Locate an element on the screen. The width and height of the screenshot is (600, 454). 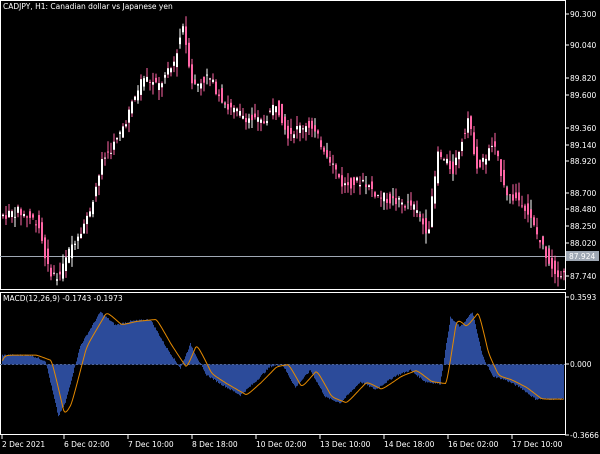
price-tick: 89.600 is located at coordinates (580, 95).